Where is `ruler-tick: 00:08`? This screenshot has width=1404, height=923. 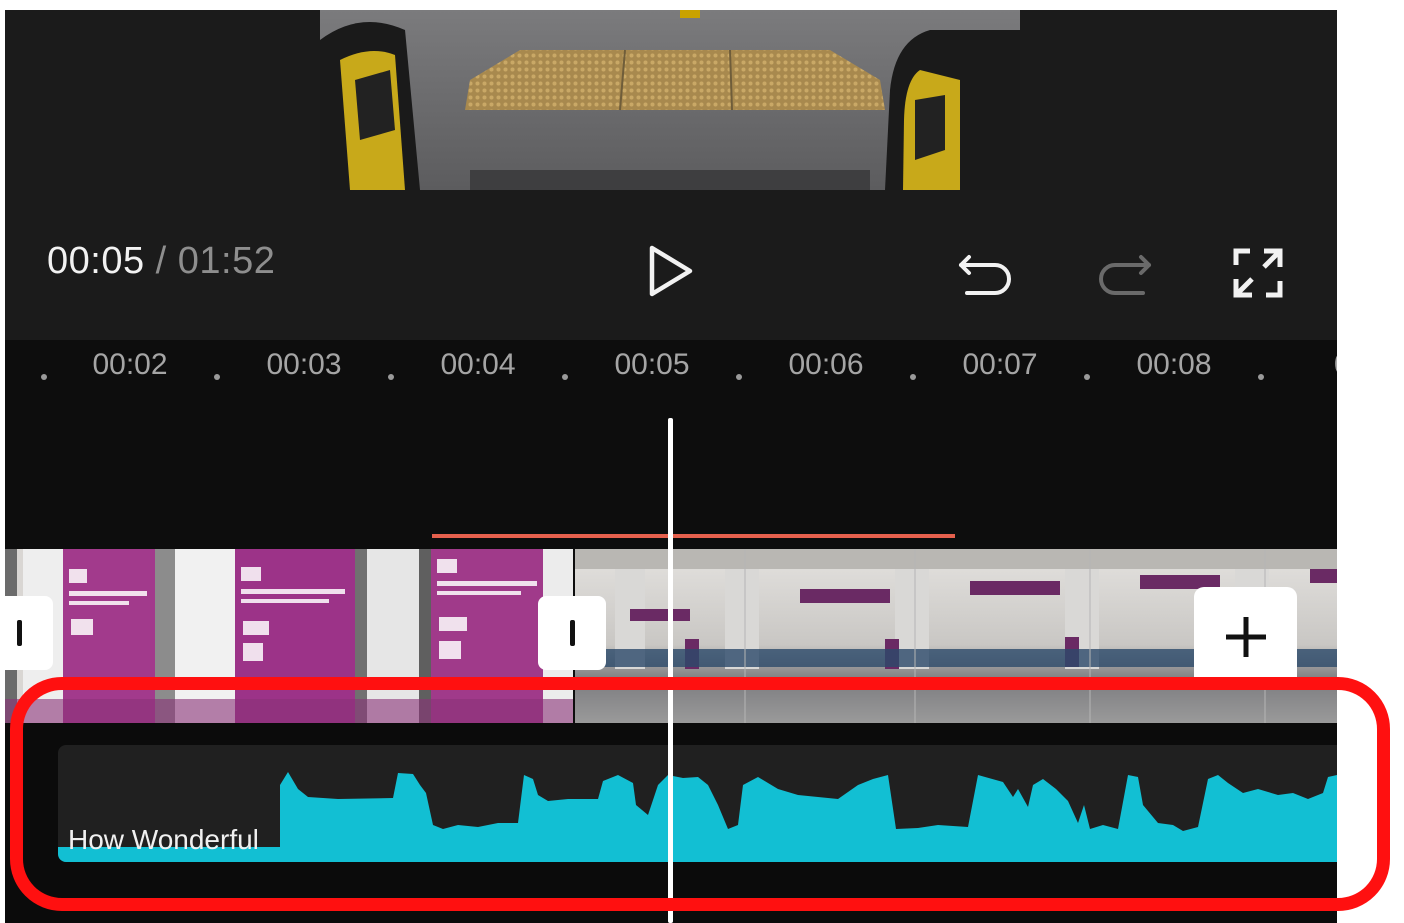 ruler-tick: 00:08 is located at coordinates (1174, 364).